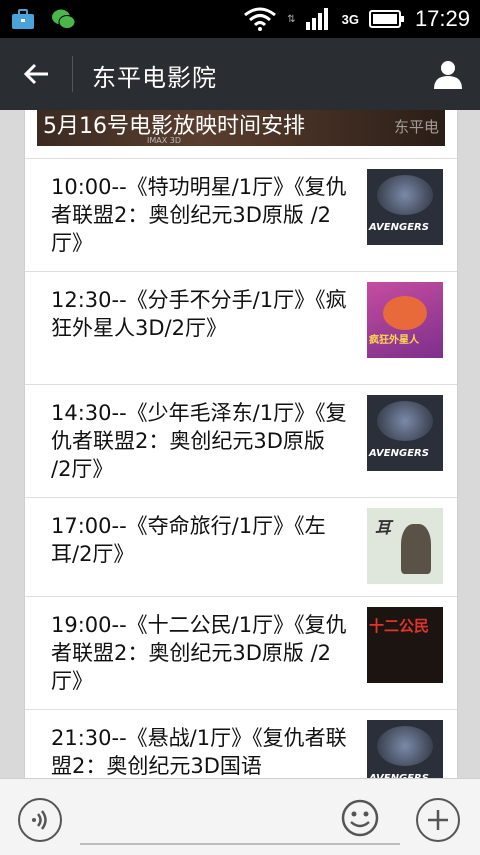 Image resolution: width=480 pixels, height=855 pixels. What do you see at coordinates (405, 320) in the screenshot?
I see `movie-thumbnail: 疯狂外星人` at bounding box center [405, 320].